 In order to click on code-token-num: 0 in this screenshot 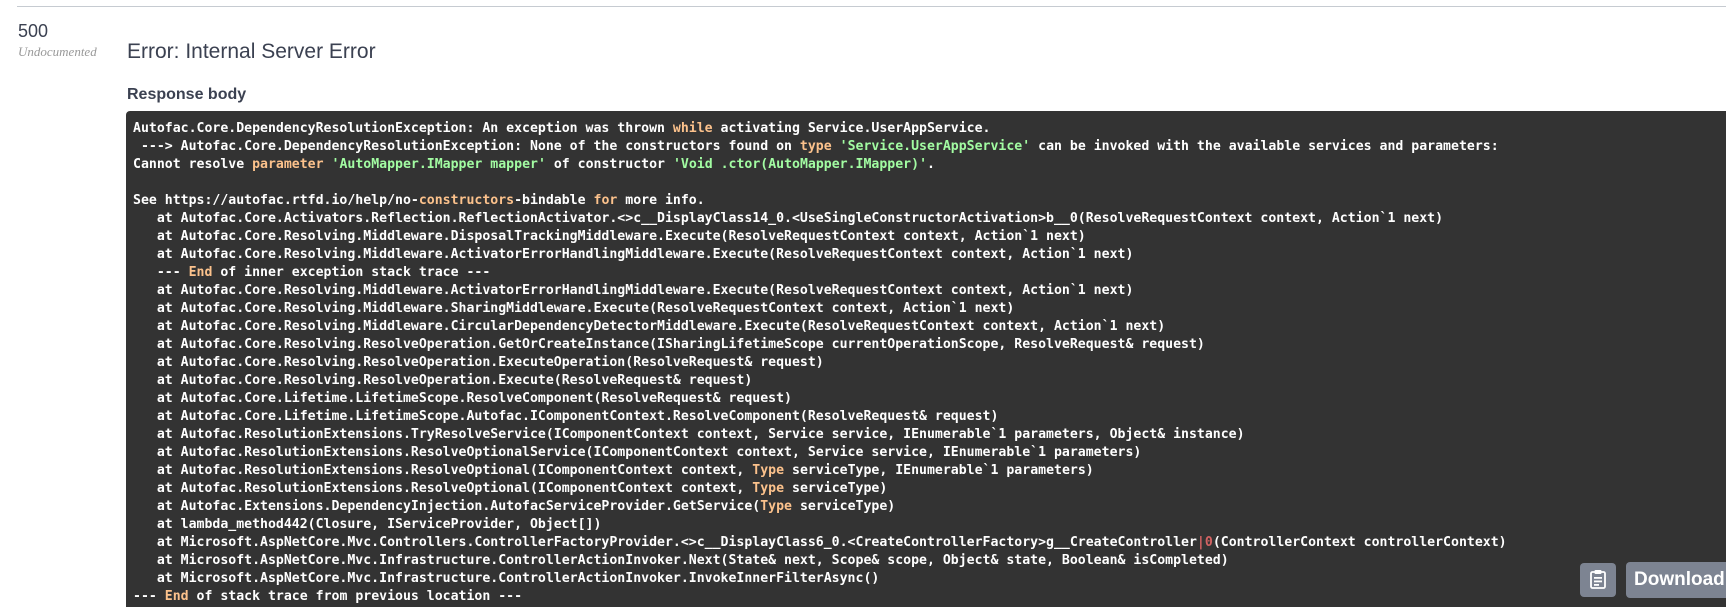, I will do `click(1208, 542)`.